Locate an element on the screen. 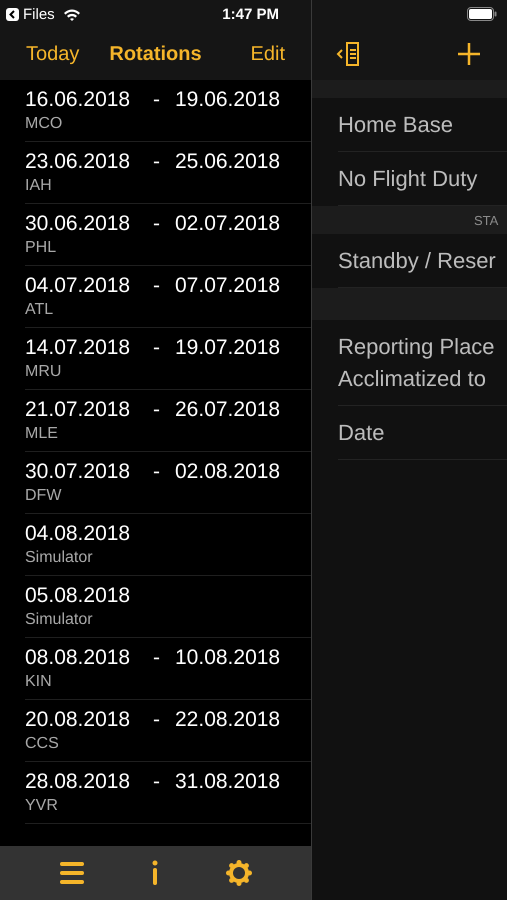 The height and width of the screenshot is (900, 507). end-date: 31.08.2018 is located at coordinates (227, 782).